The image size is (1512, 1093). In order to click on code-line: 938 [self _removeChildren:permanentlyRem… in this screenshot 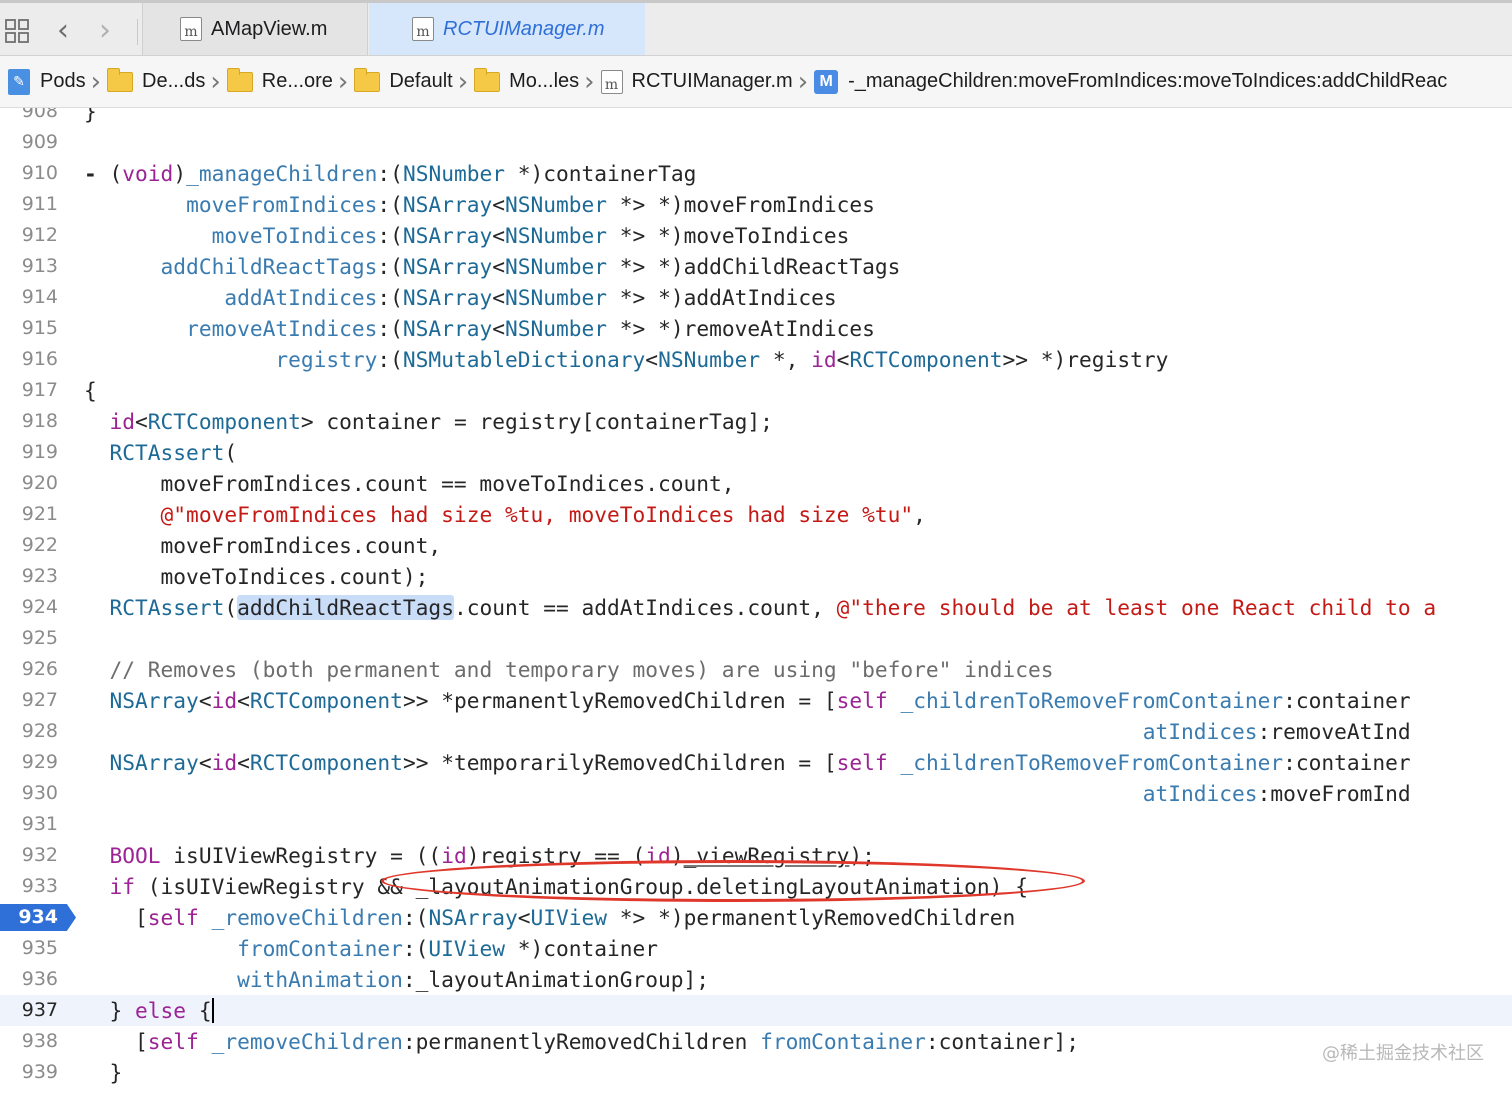, I will do `click(756, 1041)`.